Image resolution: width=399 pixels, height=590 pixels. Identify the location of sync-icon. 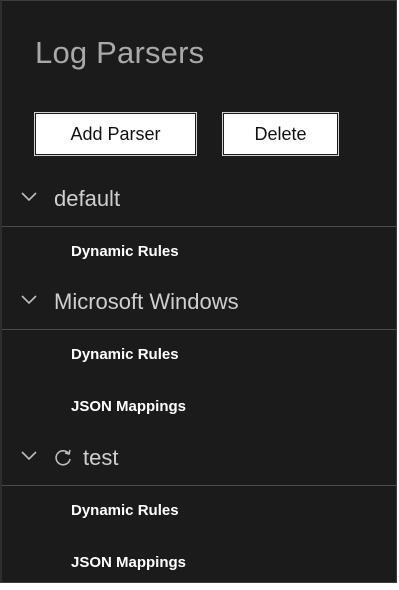
(63, 457).